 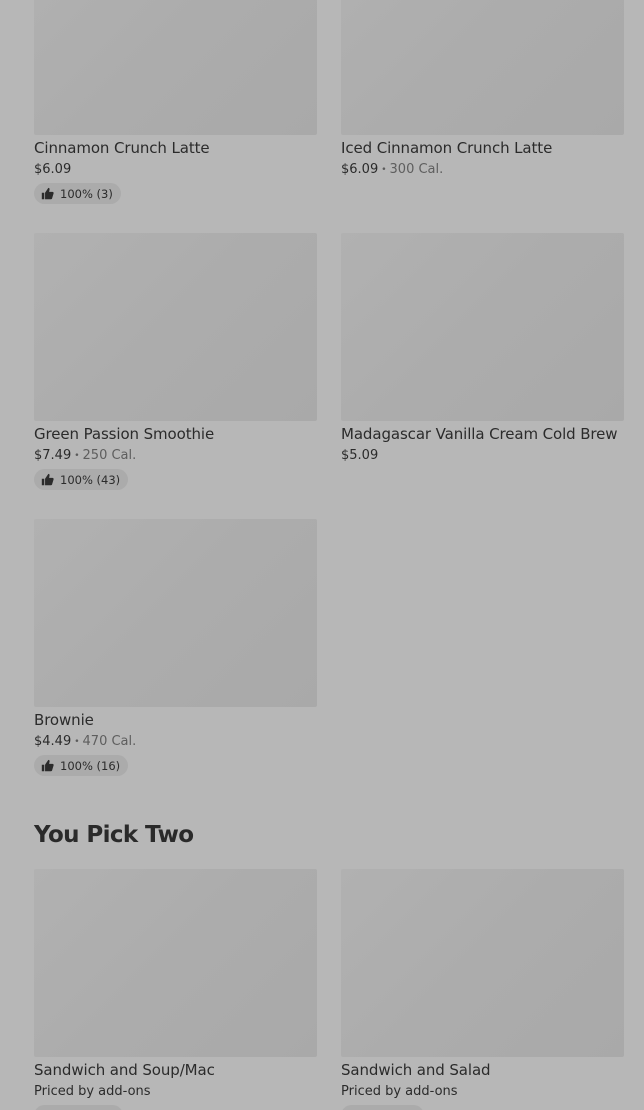 I want to click on menu-item-card: Brownie $4.49 • 470 Cal. 100% (16), so click(x=175, y=647).